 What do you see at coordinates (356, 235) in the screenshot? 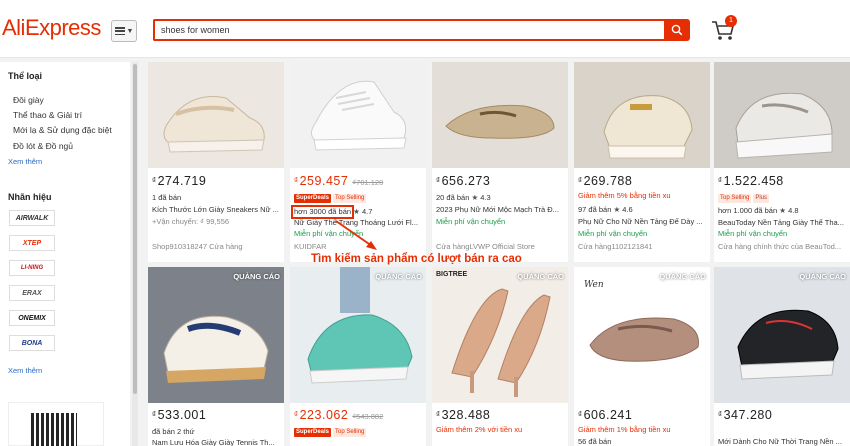
I see `annotation-arrow` at bounding box center [356, 235].